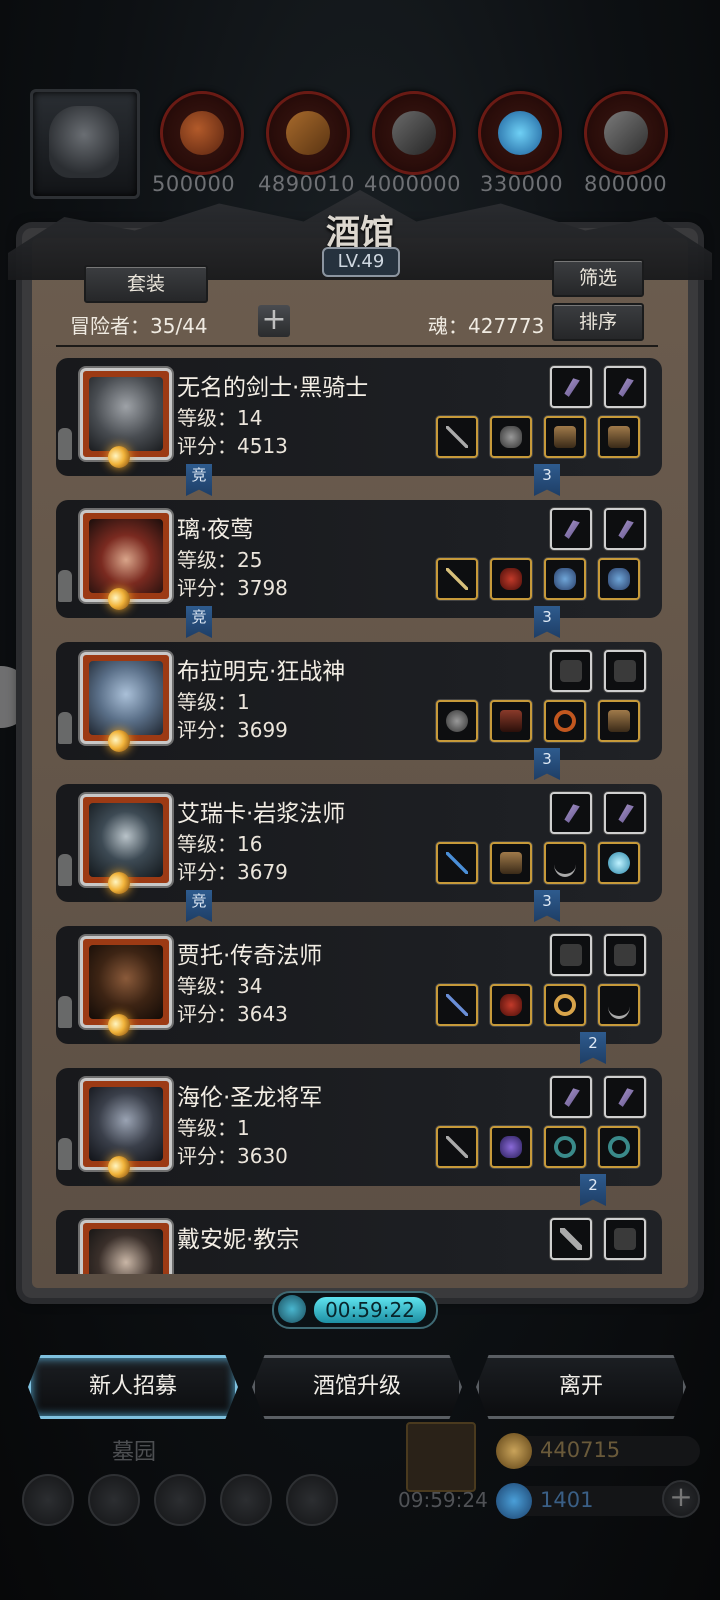  Describe the element at coordinates (308, 133) in the screenshot. I see `resource-wood` at that location.